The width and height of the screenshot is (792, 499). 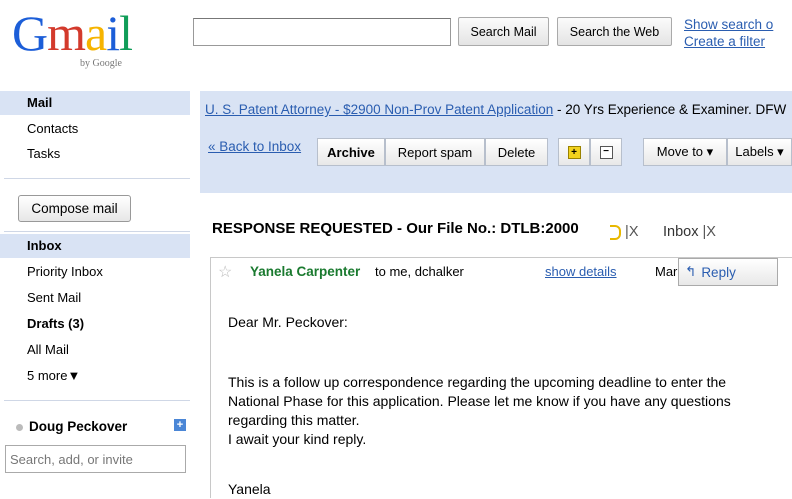 What do you see at coordinates (78, 426) in the screenshot?
I see `chat-user-name: Doug Peckover` at bounding box center [78, 426].